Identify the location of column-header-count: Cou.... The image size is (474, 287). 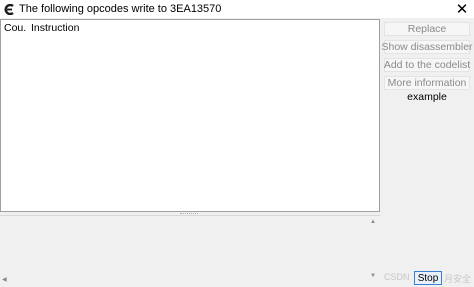
(14, 28).